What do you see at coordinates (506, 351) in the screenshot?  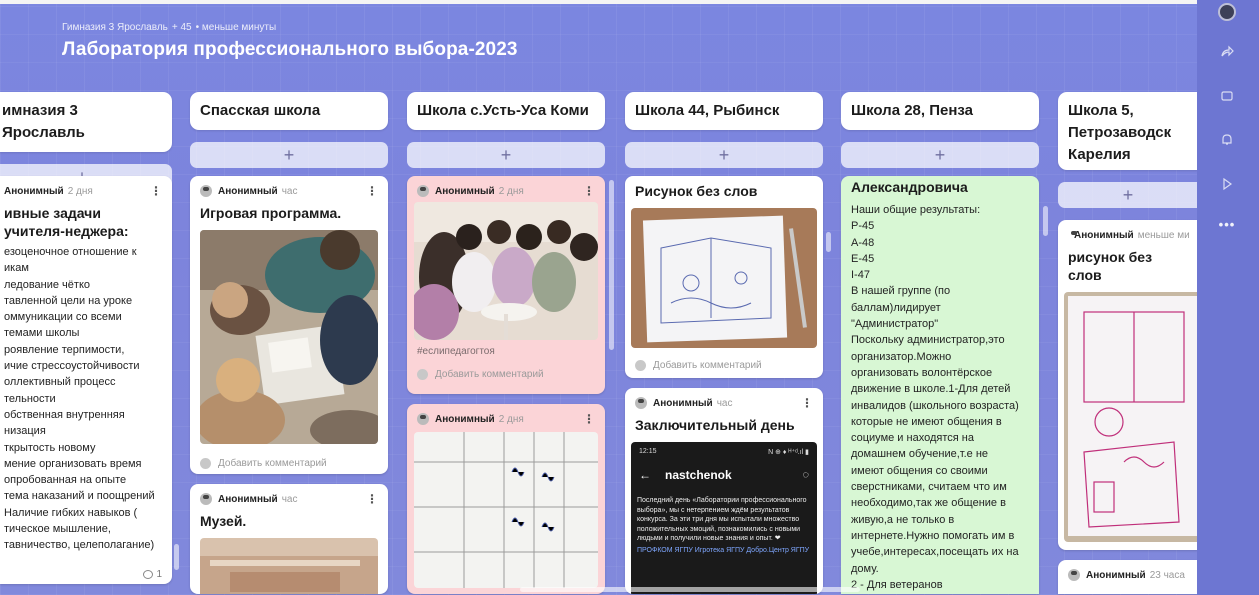 I see `post-hashtag: #еслипедагогтоя` at bounding box center [506, 351].